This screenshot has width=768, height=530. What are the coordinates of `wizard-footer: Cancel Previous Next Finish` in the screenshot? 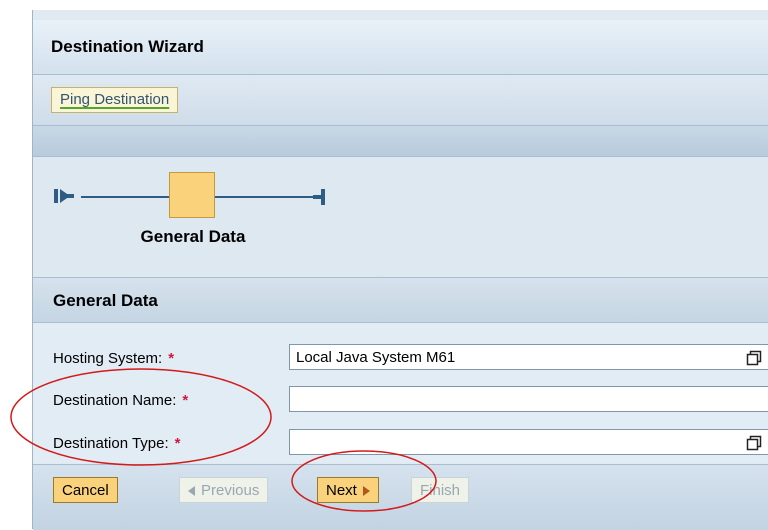 It's located at (400, 497).